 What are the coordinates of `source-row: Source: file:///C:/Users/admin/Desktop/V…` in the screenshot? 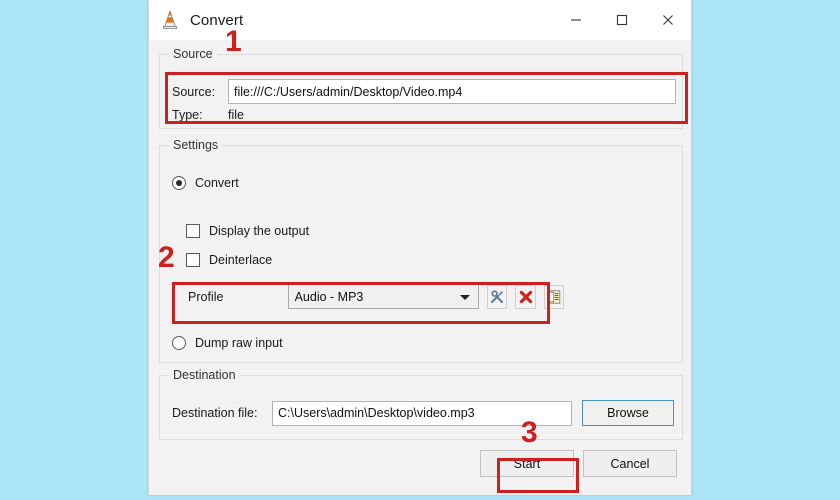 It's located at (424, 91).